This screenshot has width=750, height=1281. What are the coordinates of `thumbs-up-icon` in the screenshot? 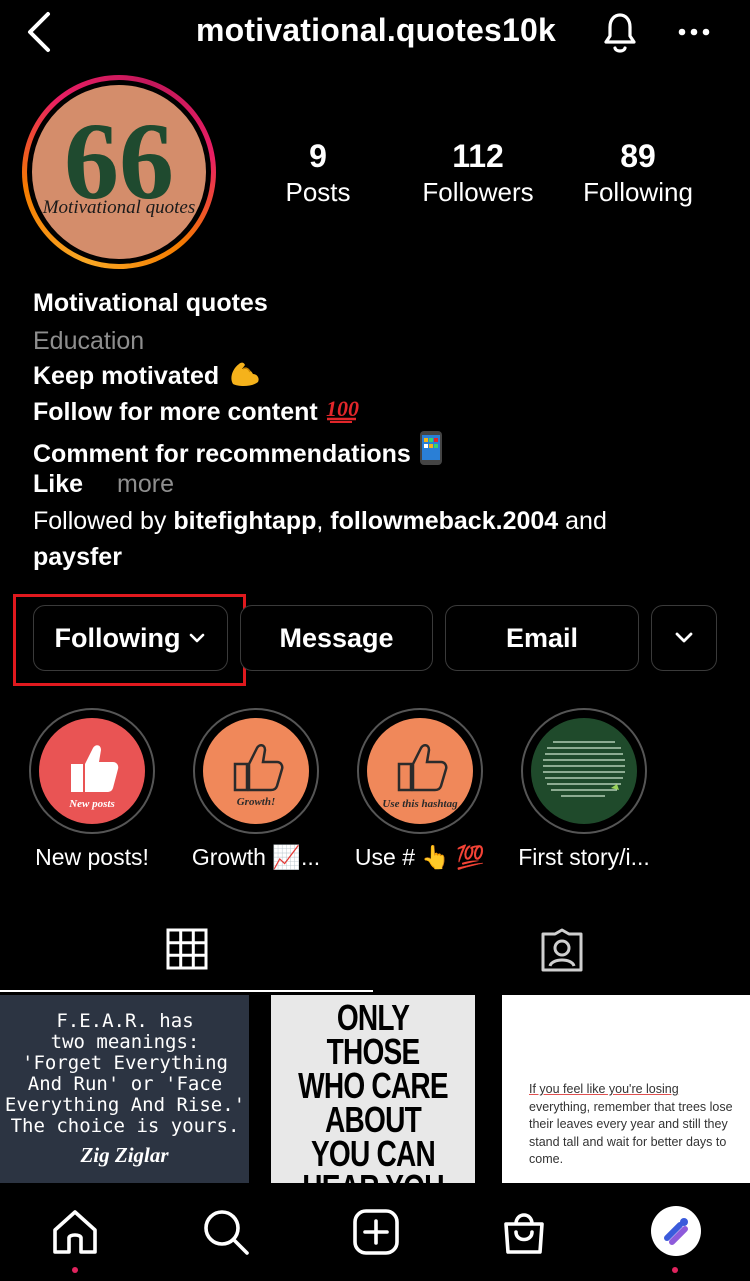 It's located at (258, 768).